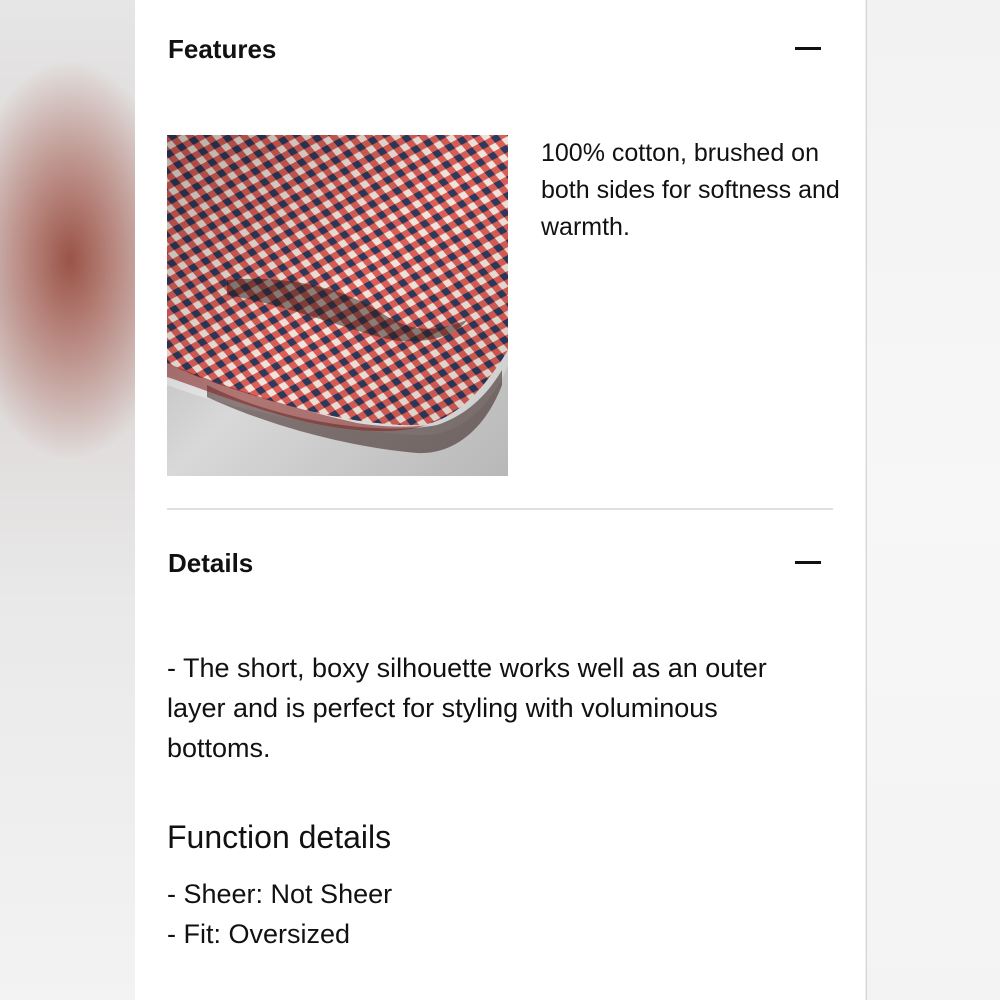 This screenshot has width=1000, height=1000. I want to click on list-item: - Sheer: Not Sheer, so click(280, 894).